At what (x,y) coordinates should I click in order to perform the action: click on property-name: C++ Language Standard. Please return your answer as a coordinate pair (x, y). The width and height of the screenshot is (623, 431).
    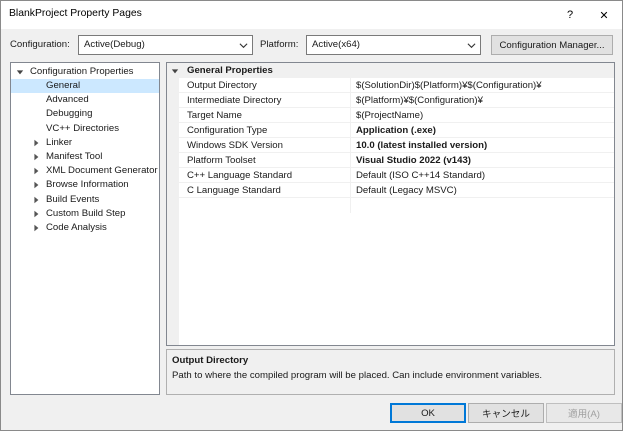
    Looking at the image, I should click on (240, 175).